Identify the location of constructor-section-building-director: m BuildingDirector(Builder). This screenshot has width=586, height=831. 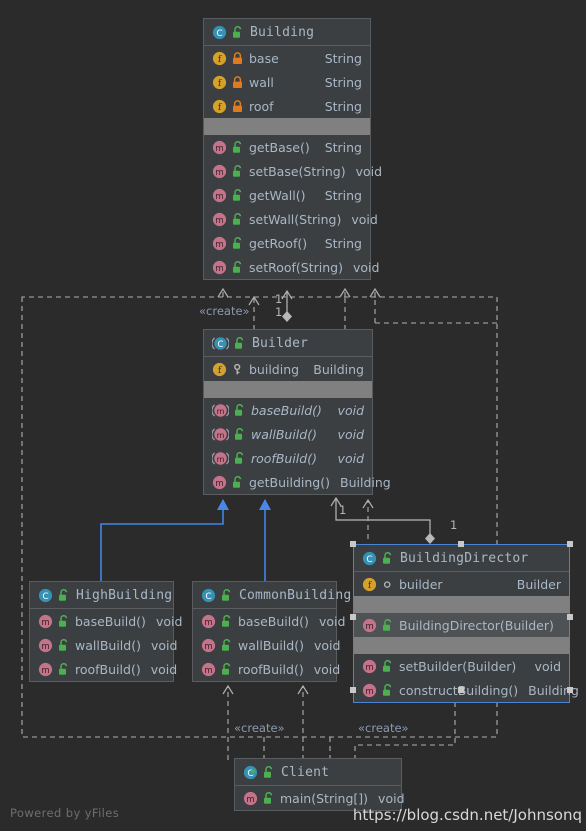
(461, 625).